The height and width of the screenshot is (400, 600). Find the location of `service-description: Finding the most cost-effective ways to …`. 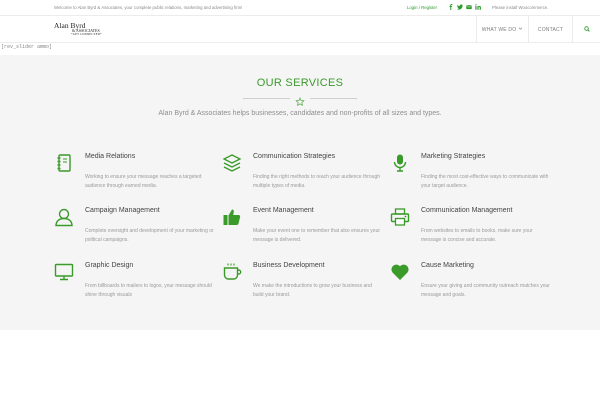

service-description: Finding the most cost-effective ways to … is located at coordinates (485, 181).